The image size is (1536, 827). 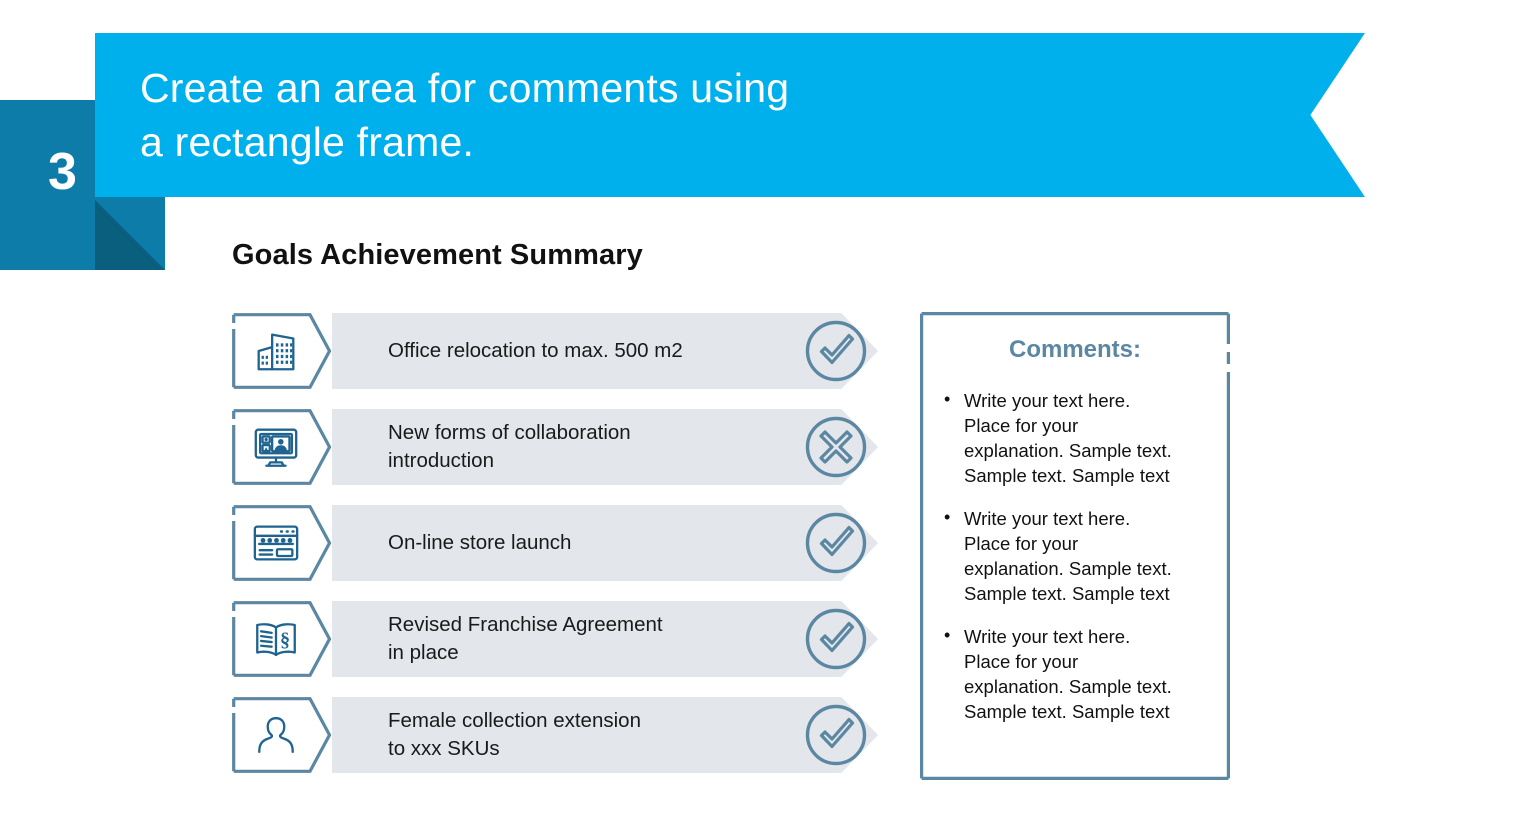 I want to click on cross-circle-icon, so click(x=836, y=447).